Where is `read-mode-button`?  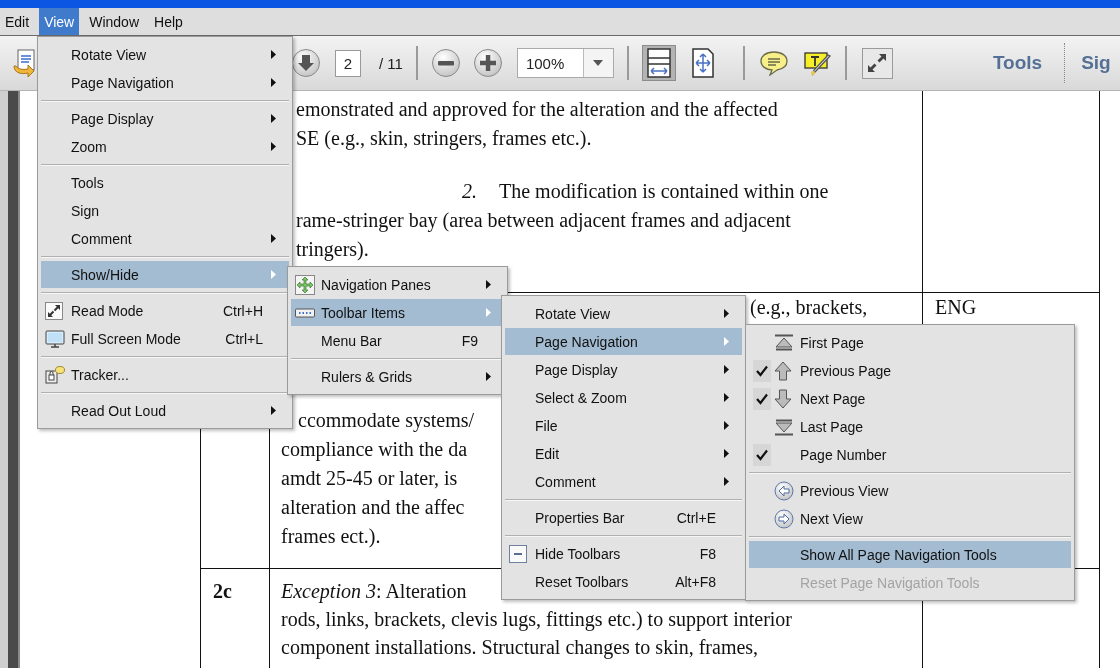 read-mode-button is located at coordinates (877, 63).